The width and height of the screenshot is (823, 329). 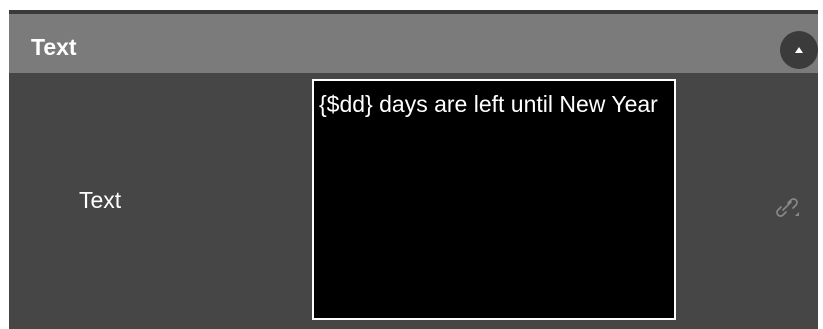 I want to click on chevron-up-icon, so click(x=799, y=50).